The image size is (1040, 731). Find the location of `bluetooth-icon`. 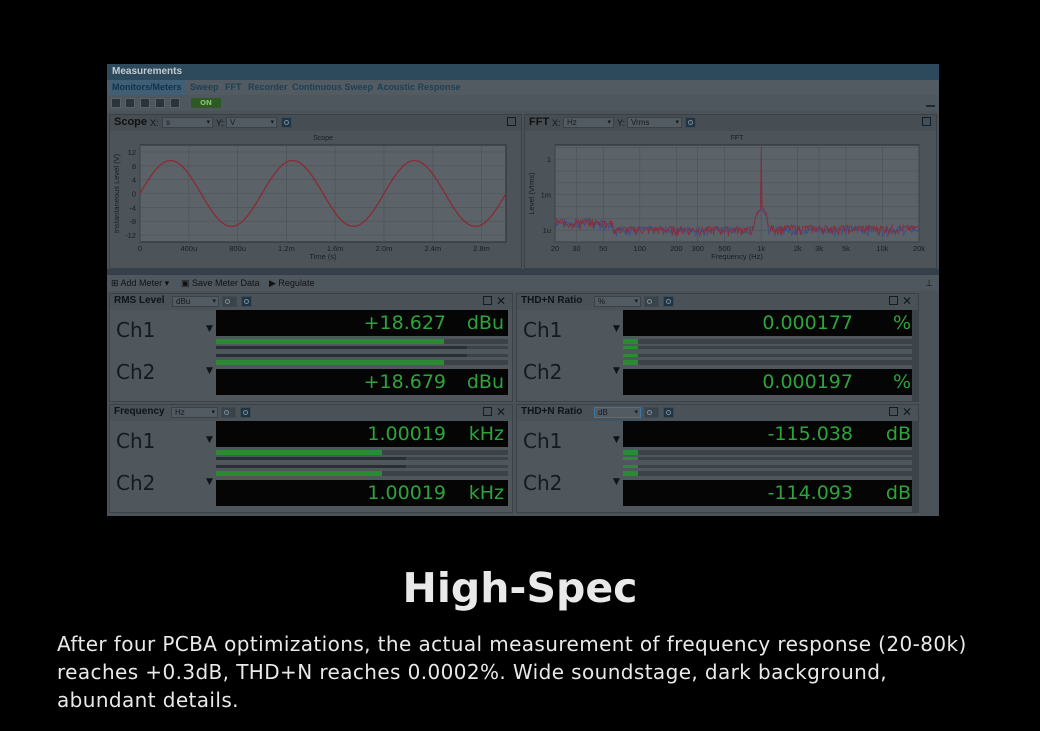

bluetooth-icon is located at coordinates (145, 103).